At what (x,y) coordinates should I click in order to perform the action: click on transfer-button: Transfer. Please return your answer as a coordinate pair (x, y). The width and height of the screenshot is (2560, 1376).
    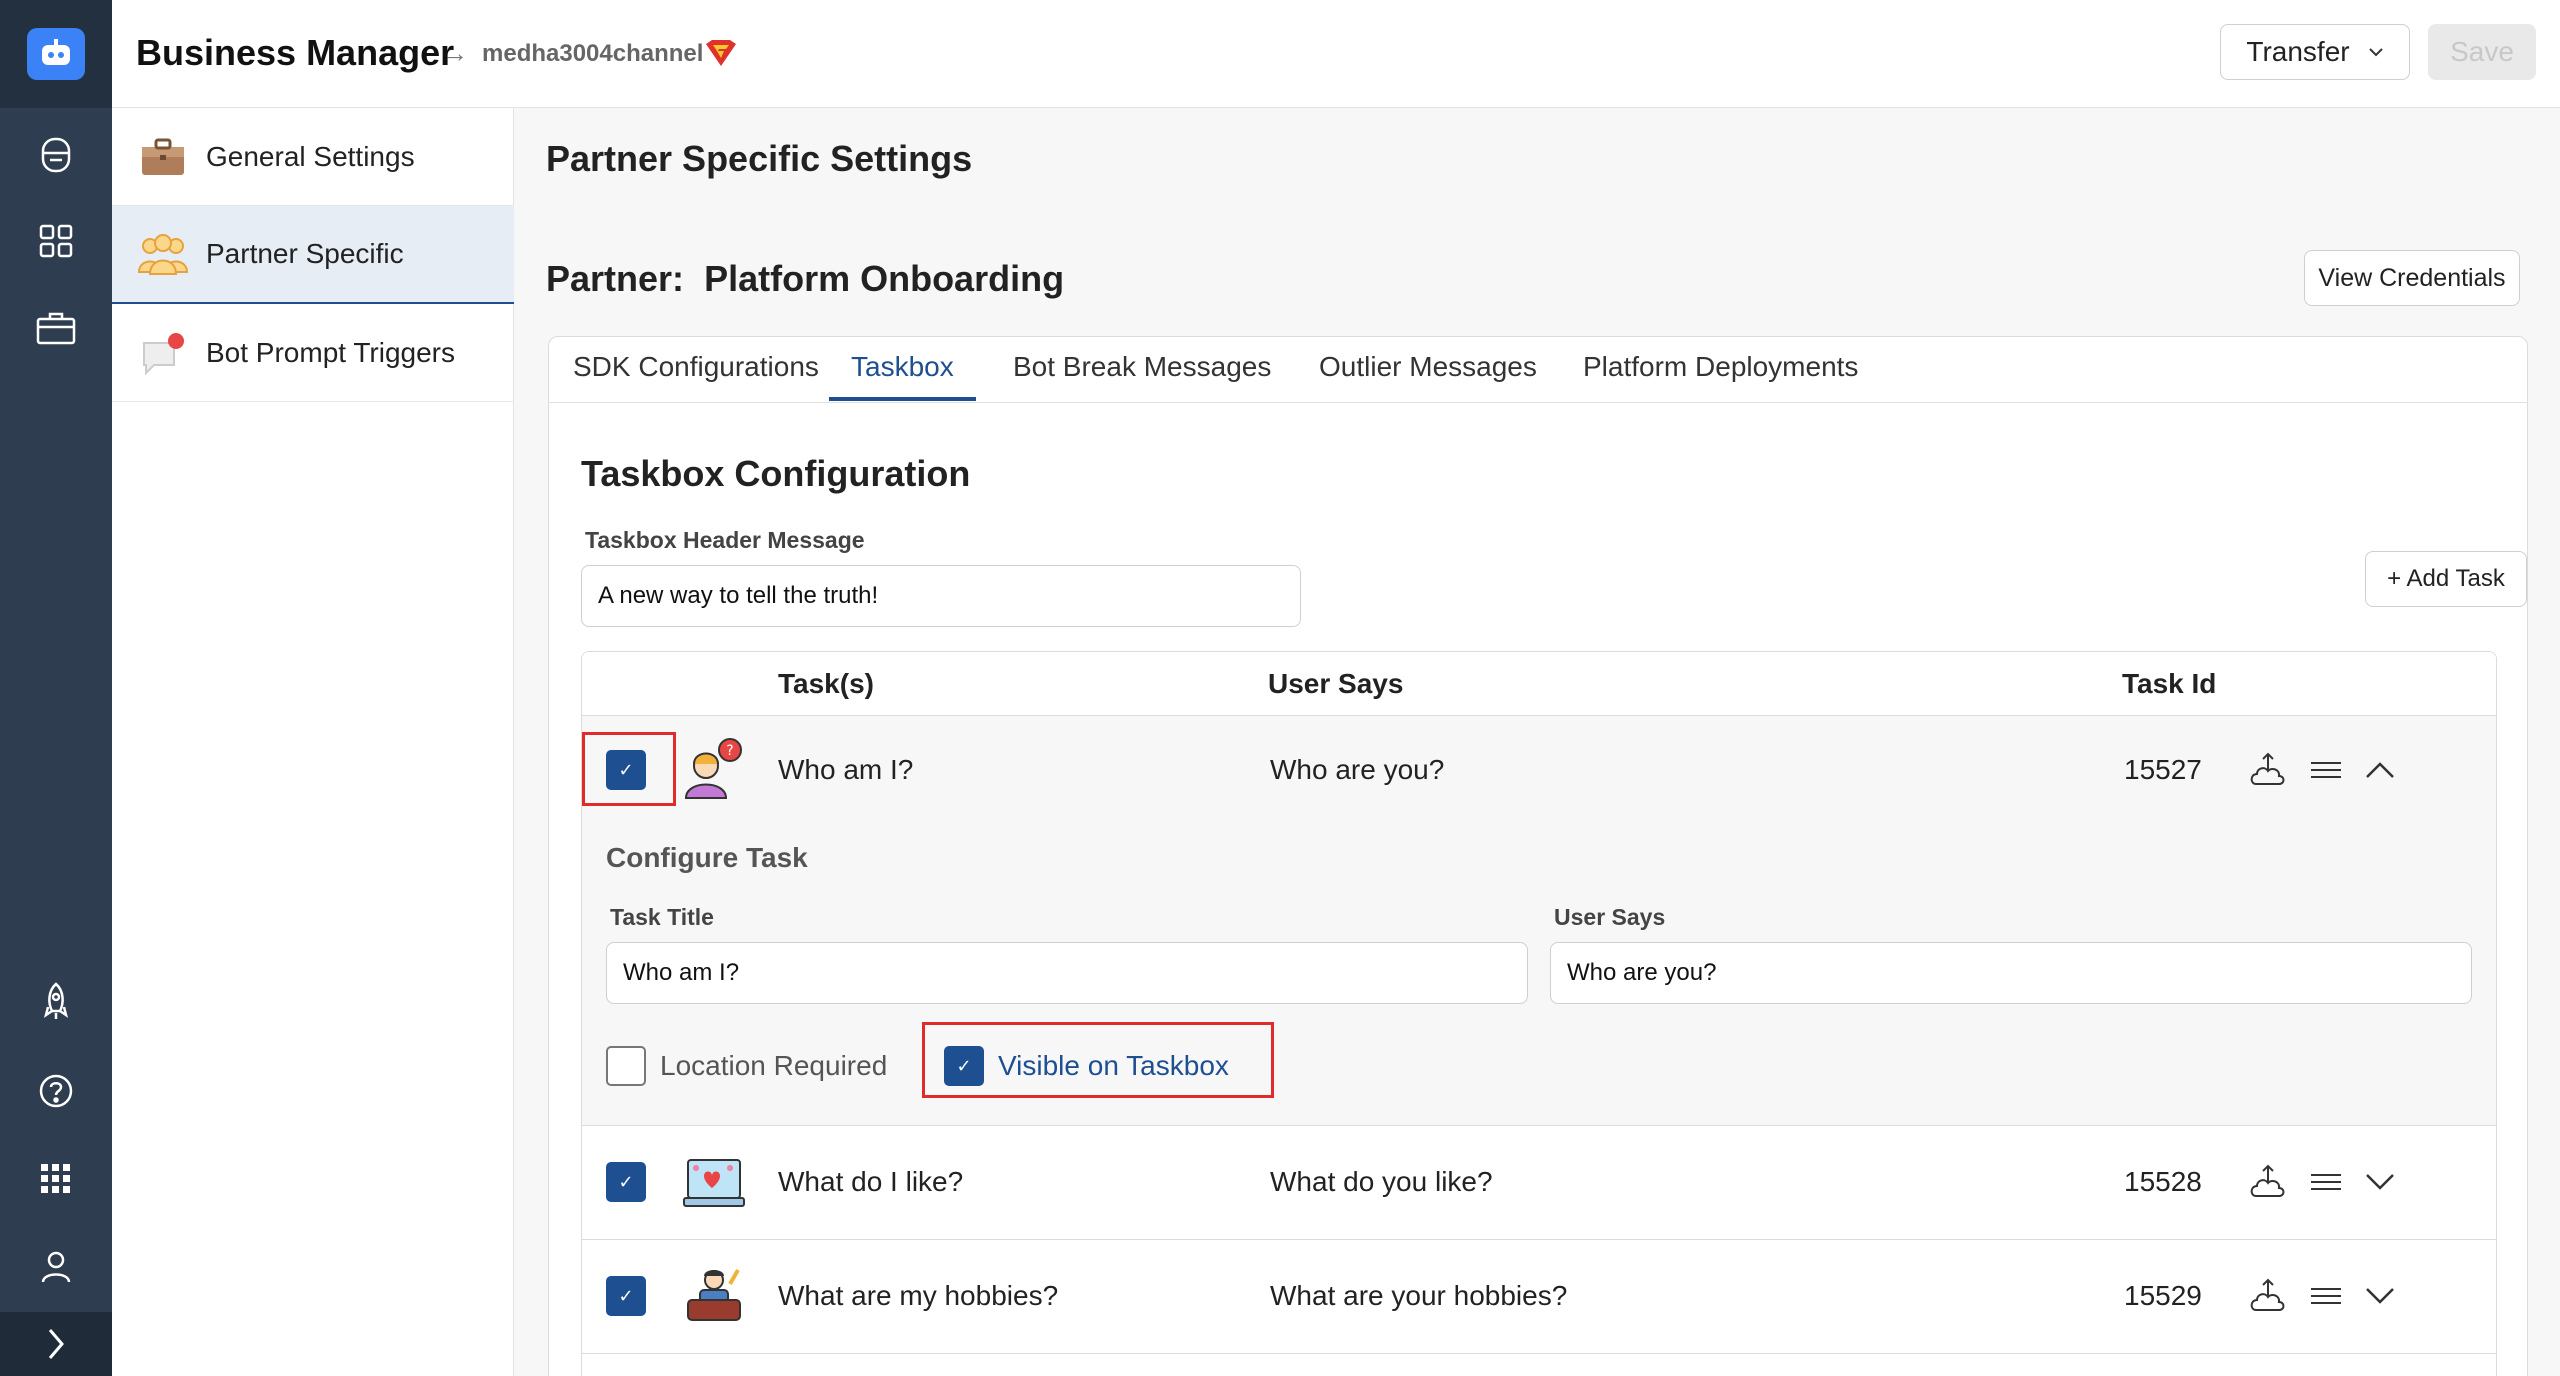
    Looking at the image, I should click on (2315, 52).